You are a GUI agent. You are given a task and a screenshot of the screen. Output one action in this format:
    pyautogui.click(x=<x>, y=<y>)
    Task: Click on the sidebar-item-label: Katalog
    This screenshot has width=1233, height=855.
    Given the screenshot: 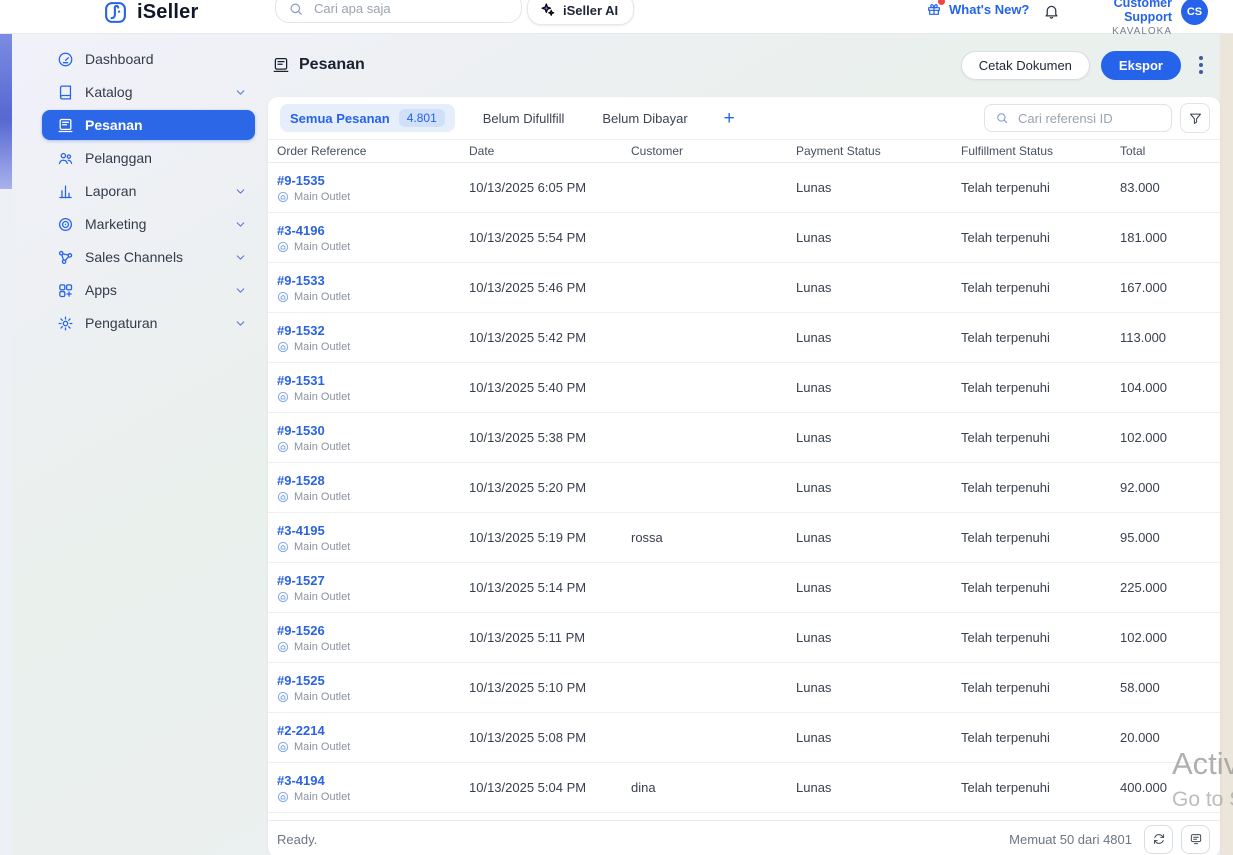 What is the action you would take?
    pyautogui.click(x=109, y=92)
    